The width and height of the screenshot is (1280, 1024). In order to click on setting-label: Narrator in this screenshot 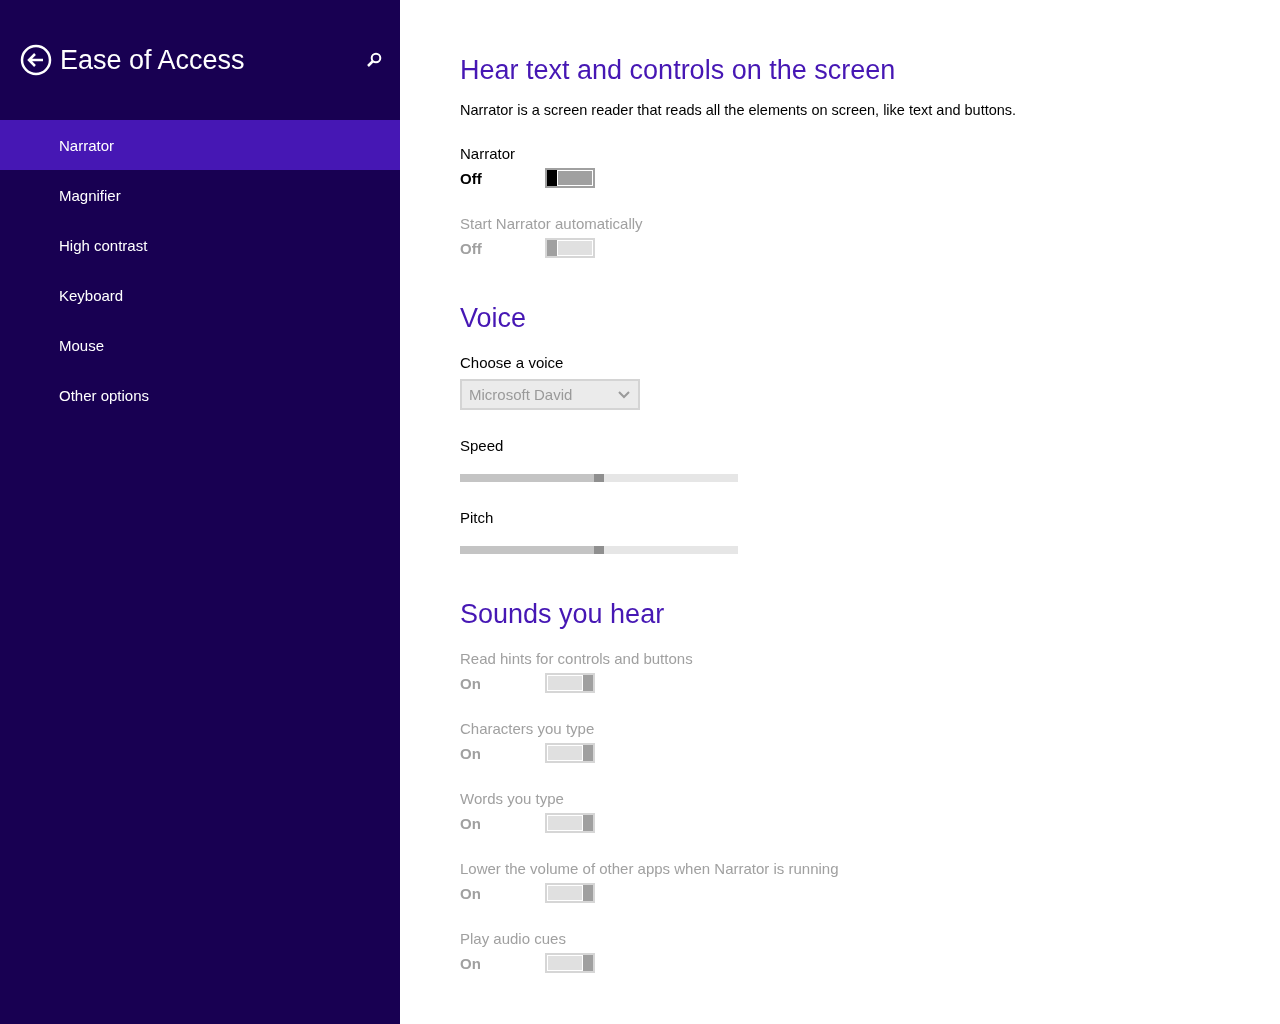, I will do `click(488, 154)`.